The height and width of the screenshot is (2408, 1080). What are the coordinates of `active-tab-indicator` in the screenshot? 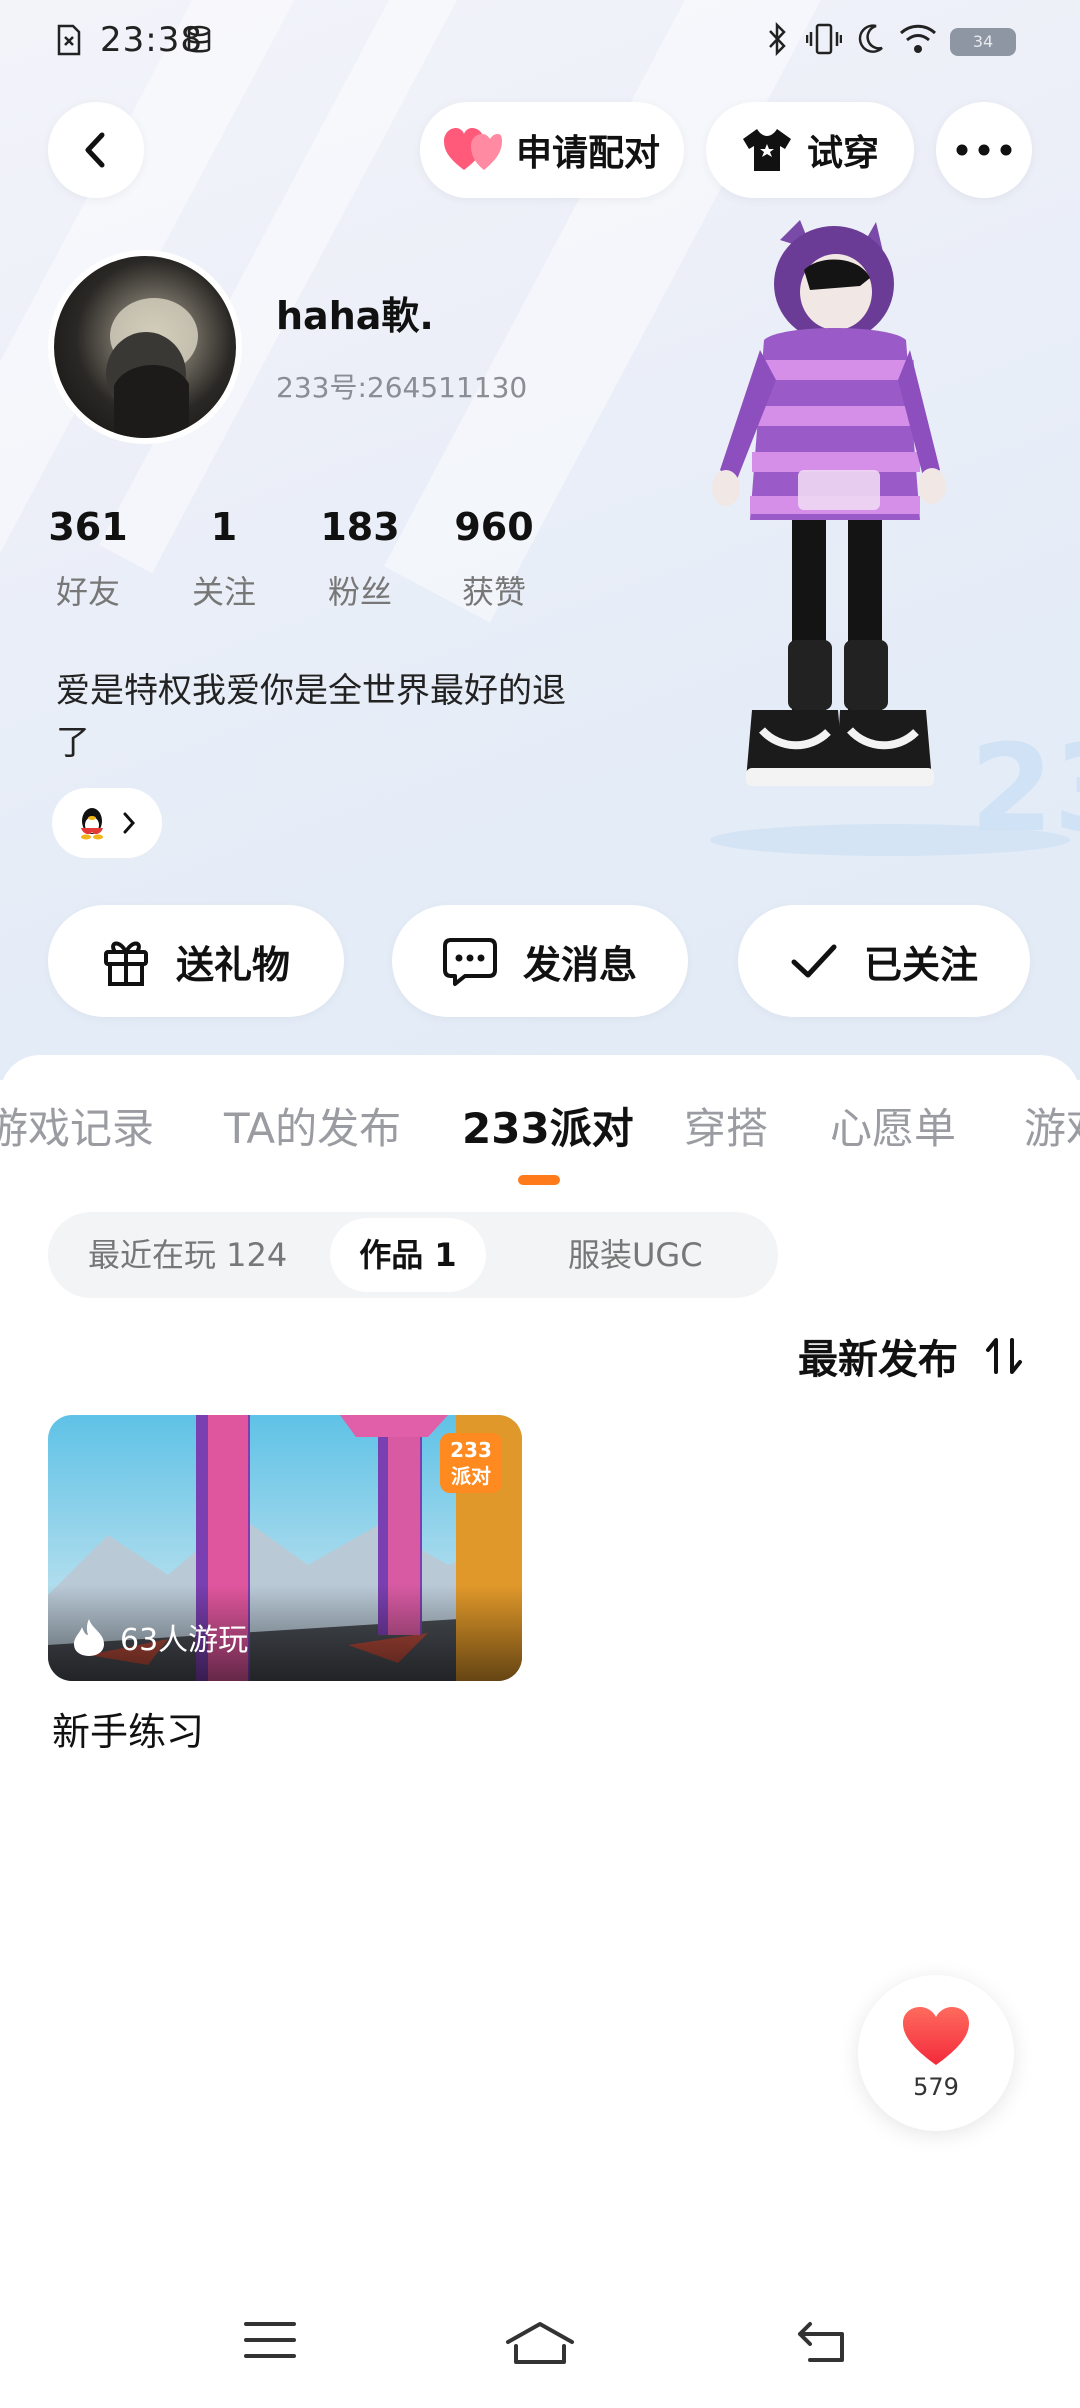 It's located at (539, 1180).